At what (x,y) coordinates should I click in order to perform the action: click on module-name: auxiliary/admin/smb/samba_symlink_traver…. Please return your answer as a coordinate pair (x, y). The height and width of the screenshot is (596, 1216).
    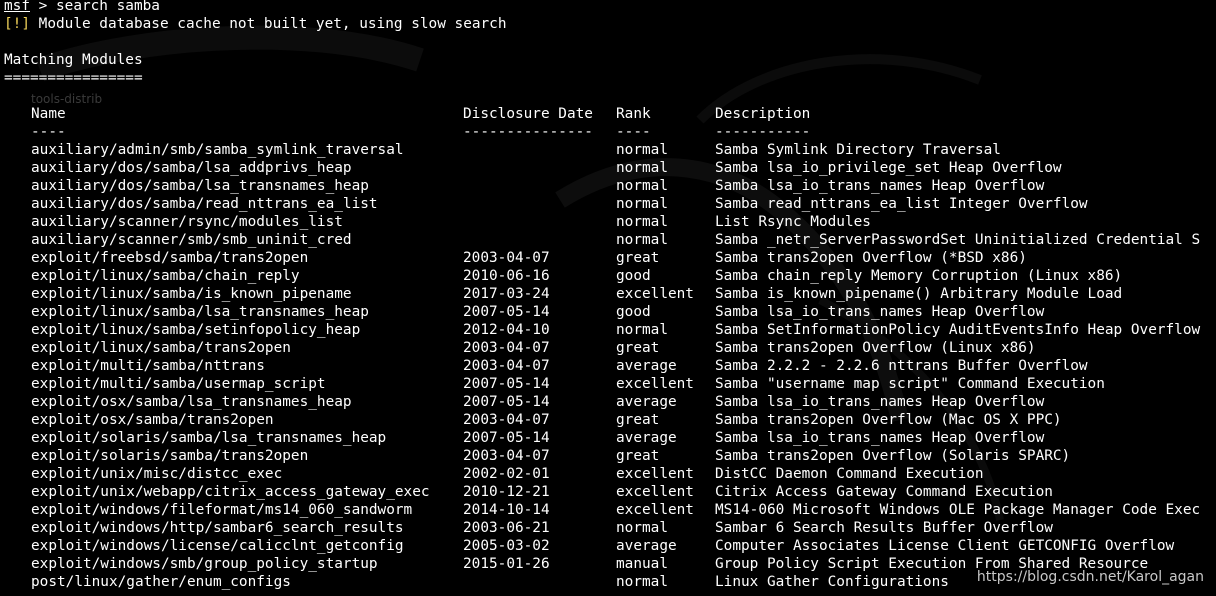
    Looking at the image, I should click on (217, 150).